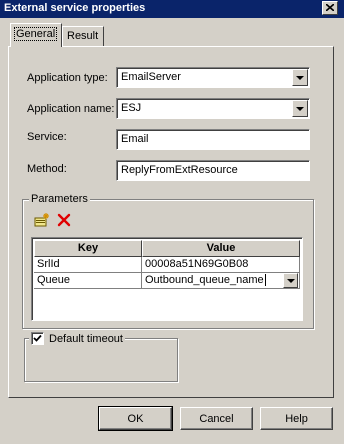 This screenshot has height=444, width=344. What do you see at coordinates (135, 139) in the screenshot?
I see `service-value: Email` at bounding box center [135, 139].